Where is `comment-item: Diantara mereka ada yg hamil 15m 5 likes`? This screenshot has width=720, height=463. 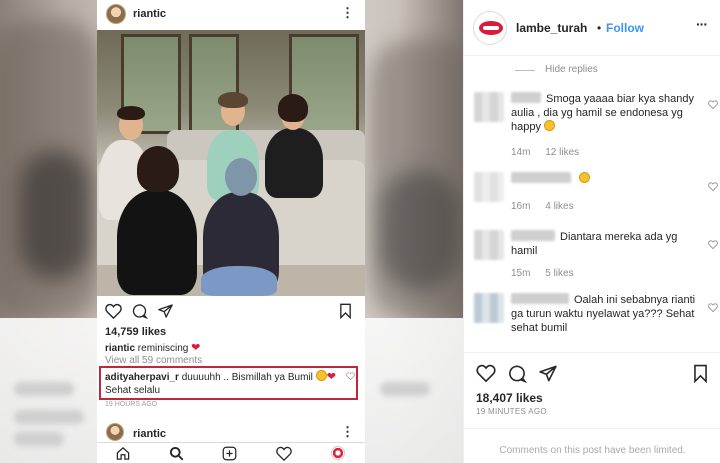 comment-item: Diantara mereka ada yg hamil 15m 5 likes is located at coordinates (596, 255).